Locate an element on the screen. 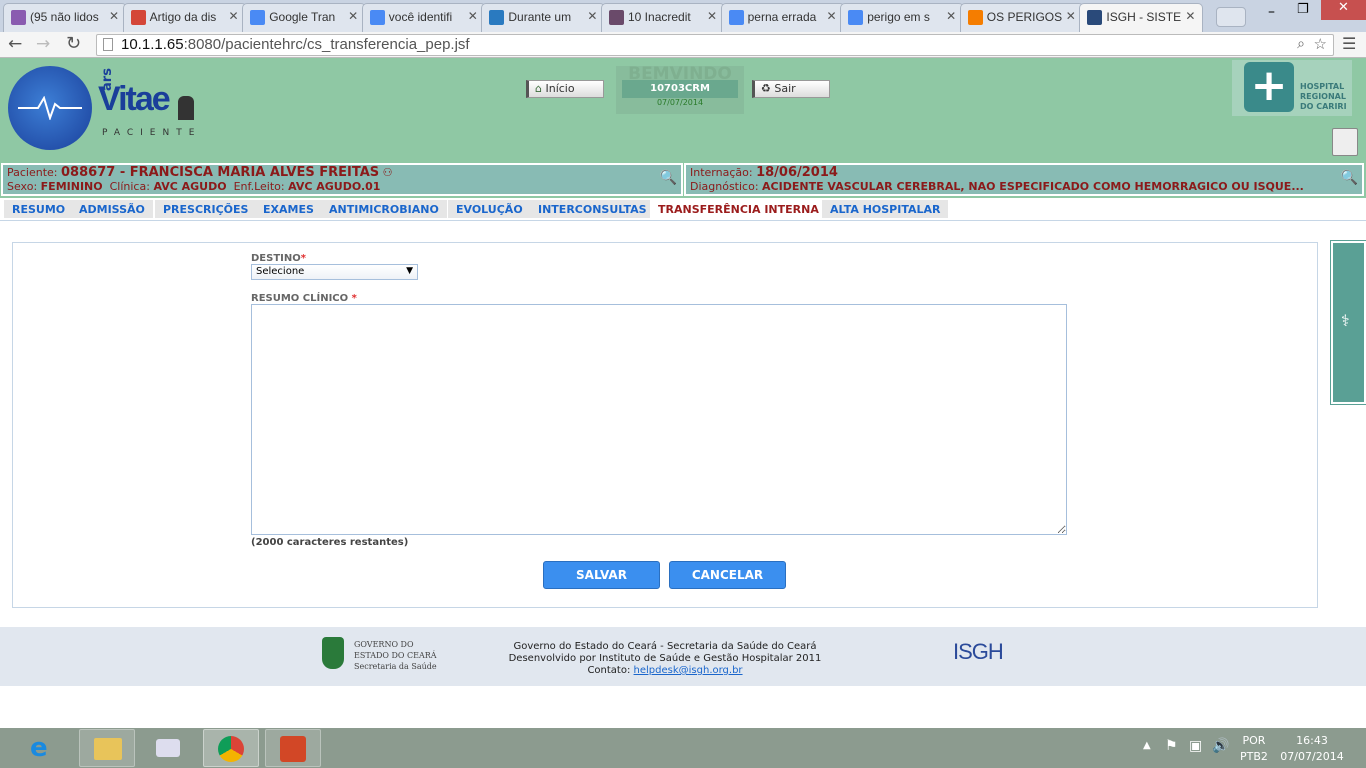  action-center-icon: ⚑ is located at coordinates (1171, 746).